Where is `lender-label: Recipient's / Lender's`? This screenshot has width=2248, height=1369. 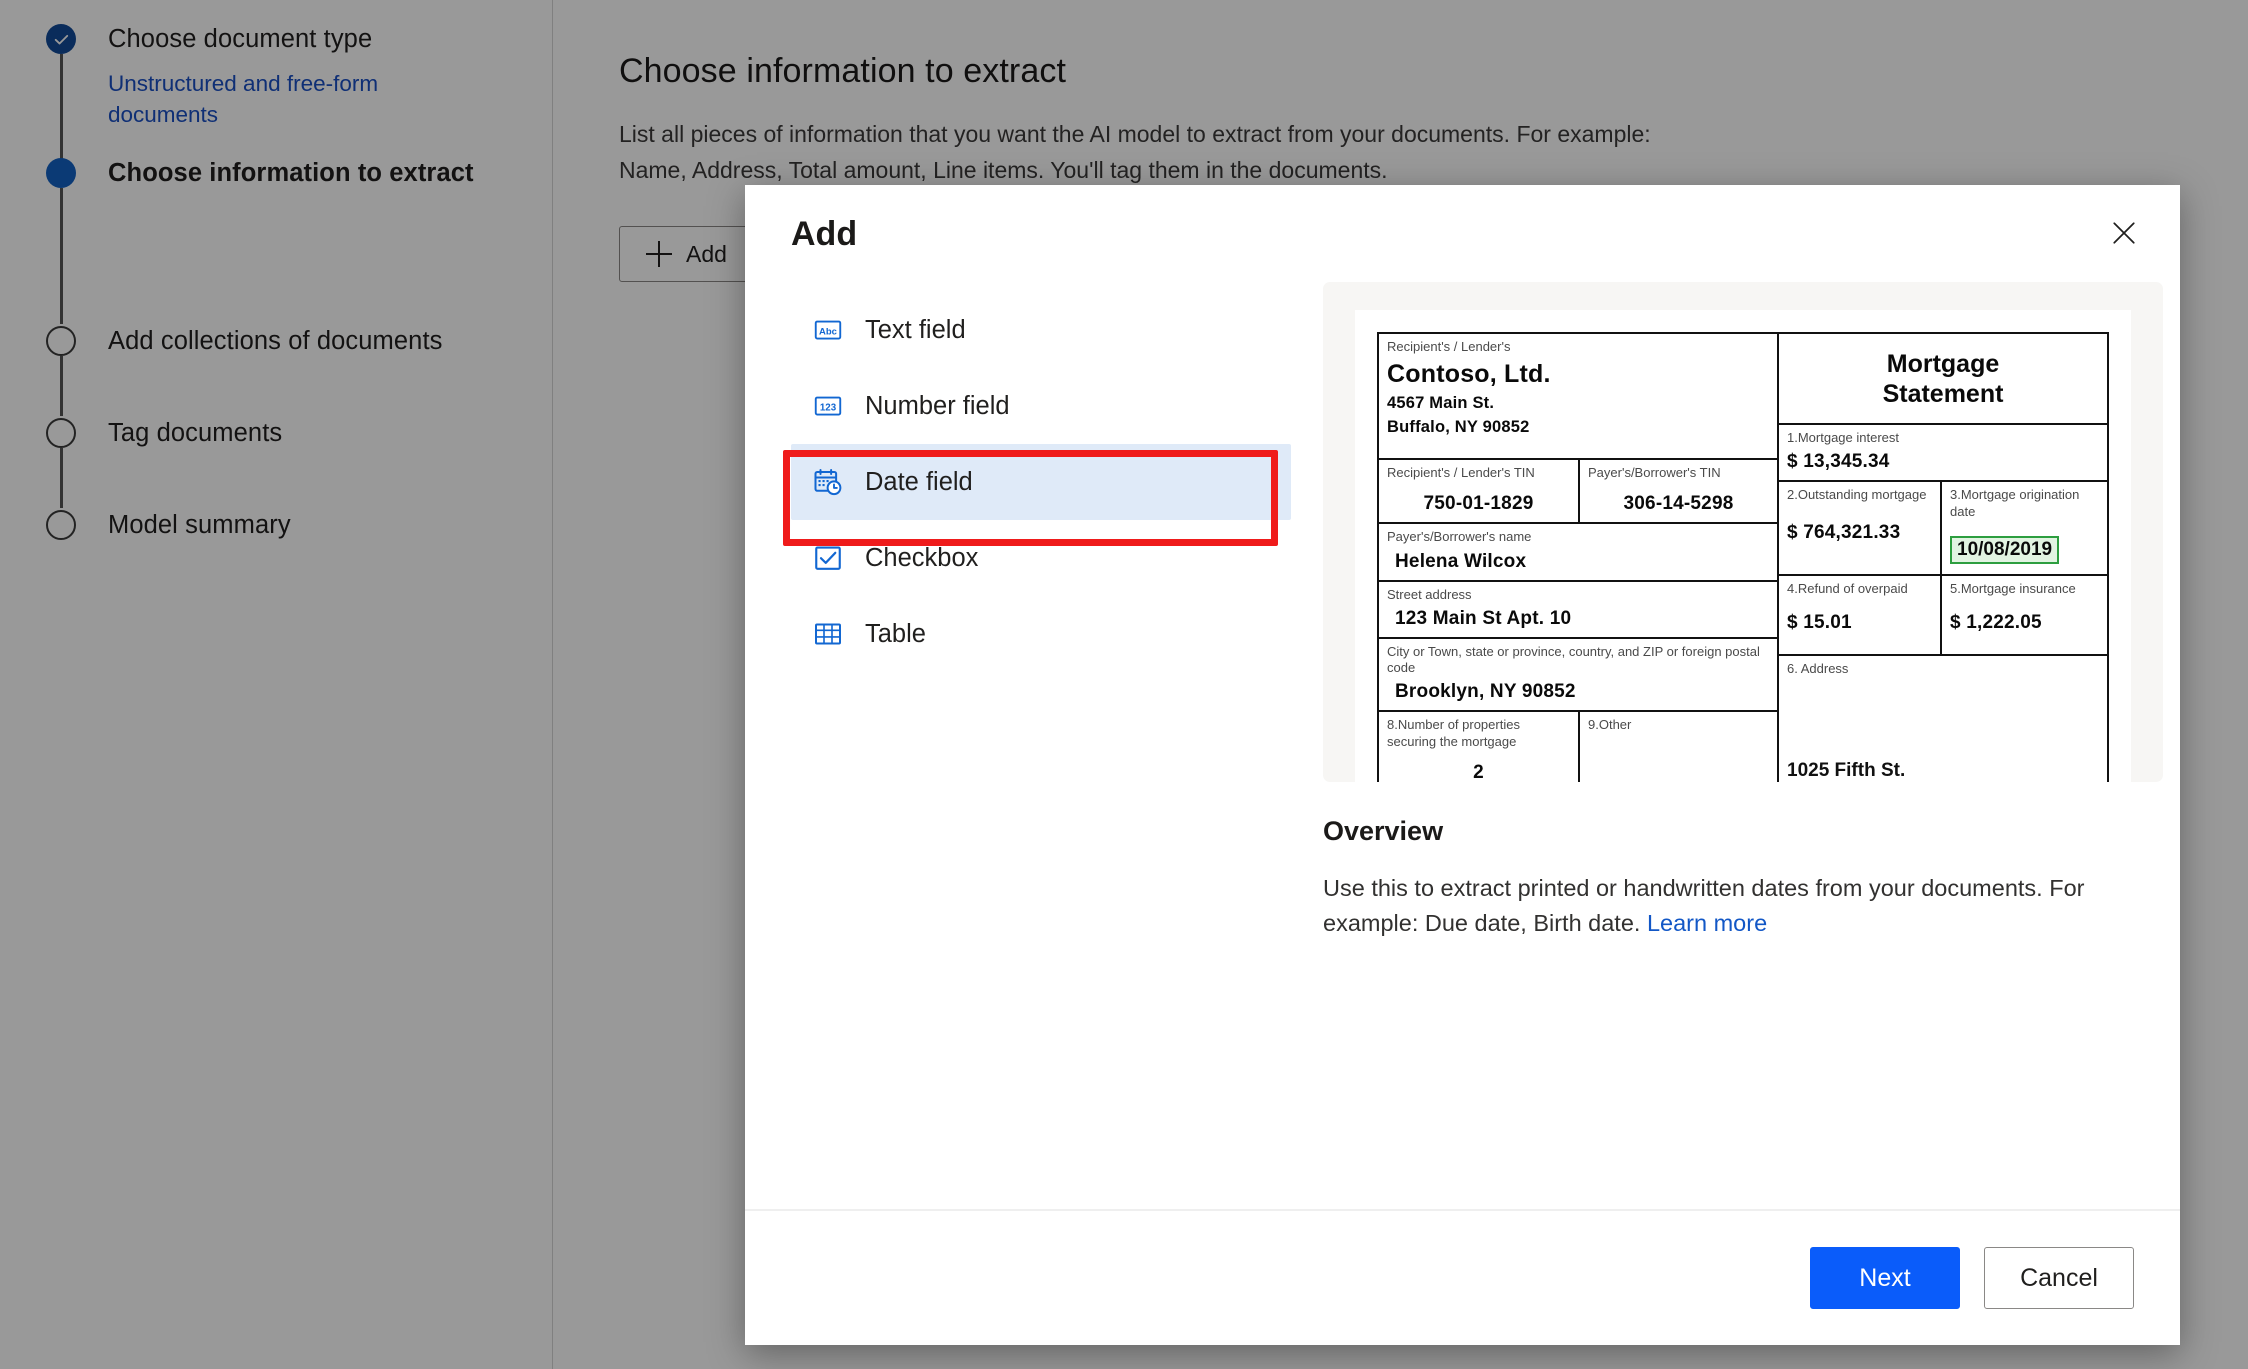 lender-label: Recipient's / Lender's is located at coordinates (1449, 346).